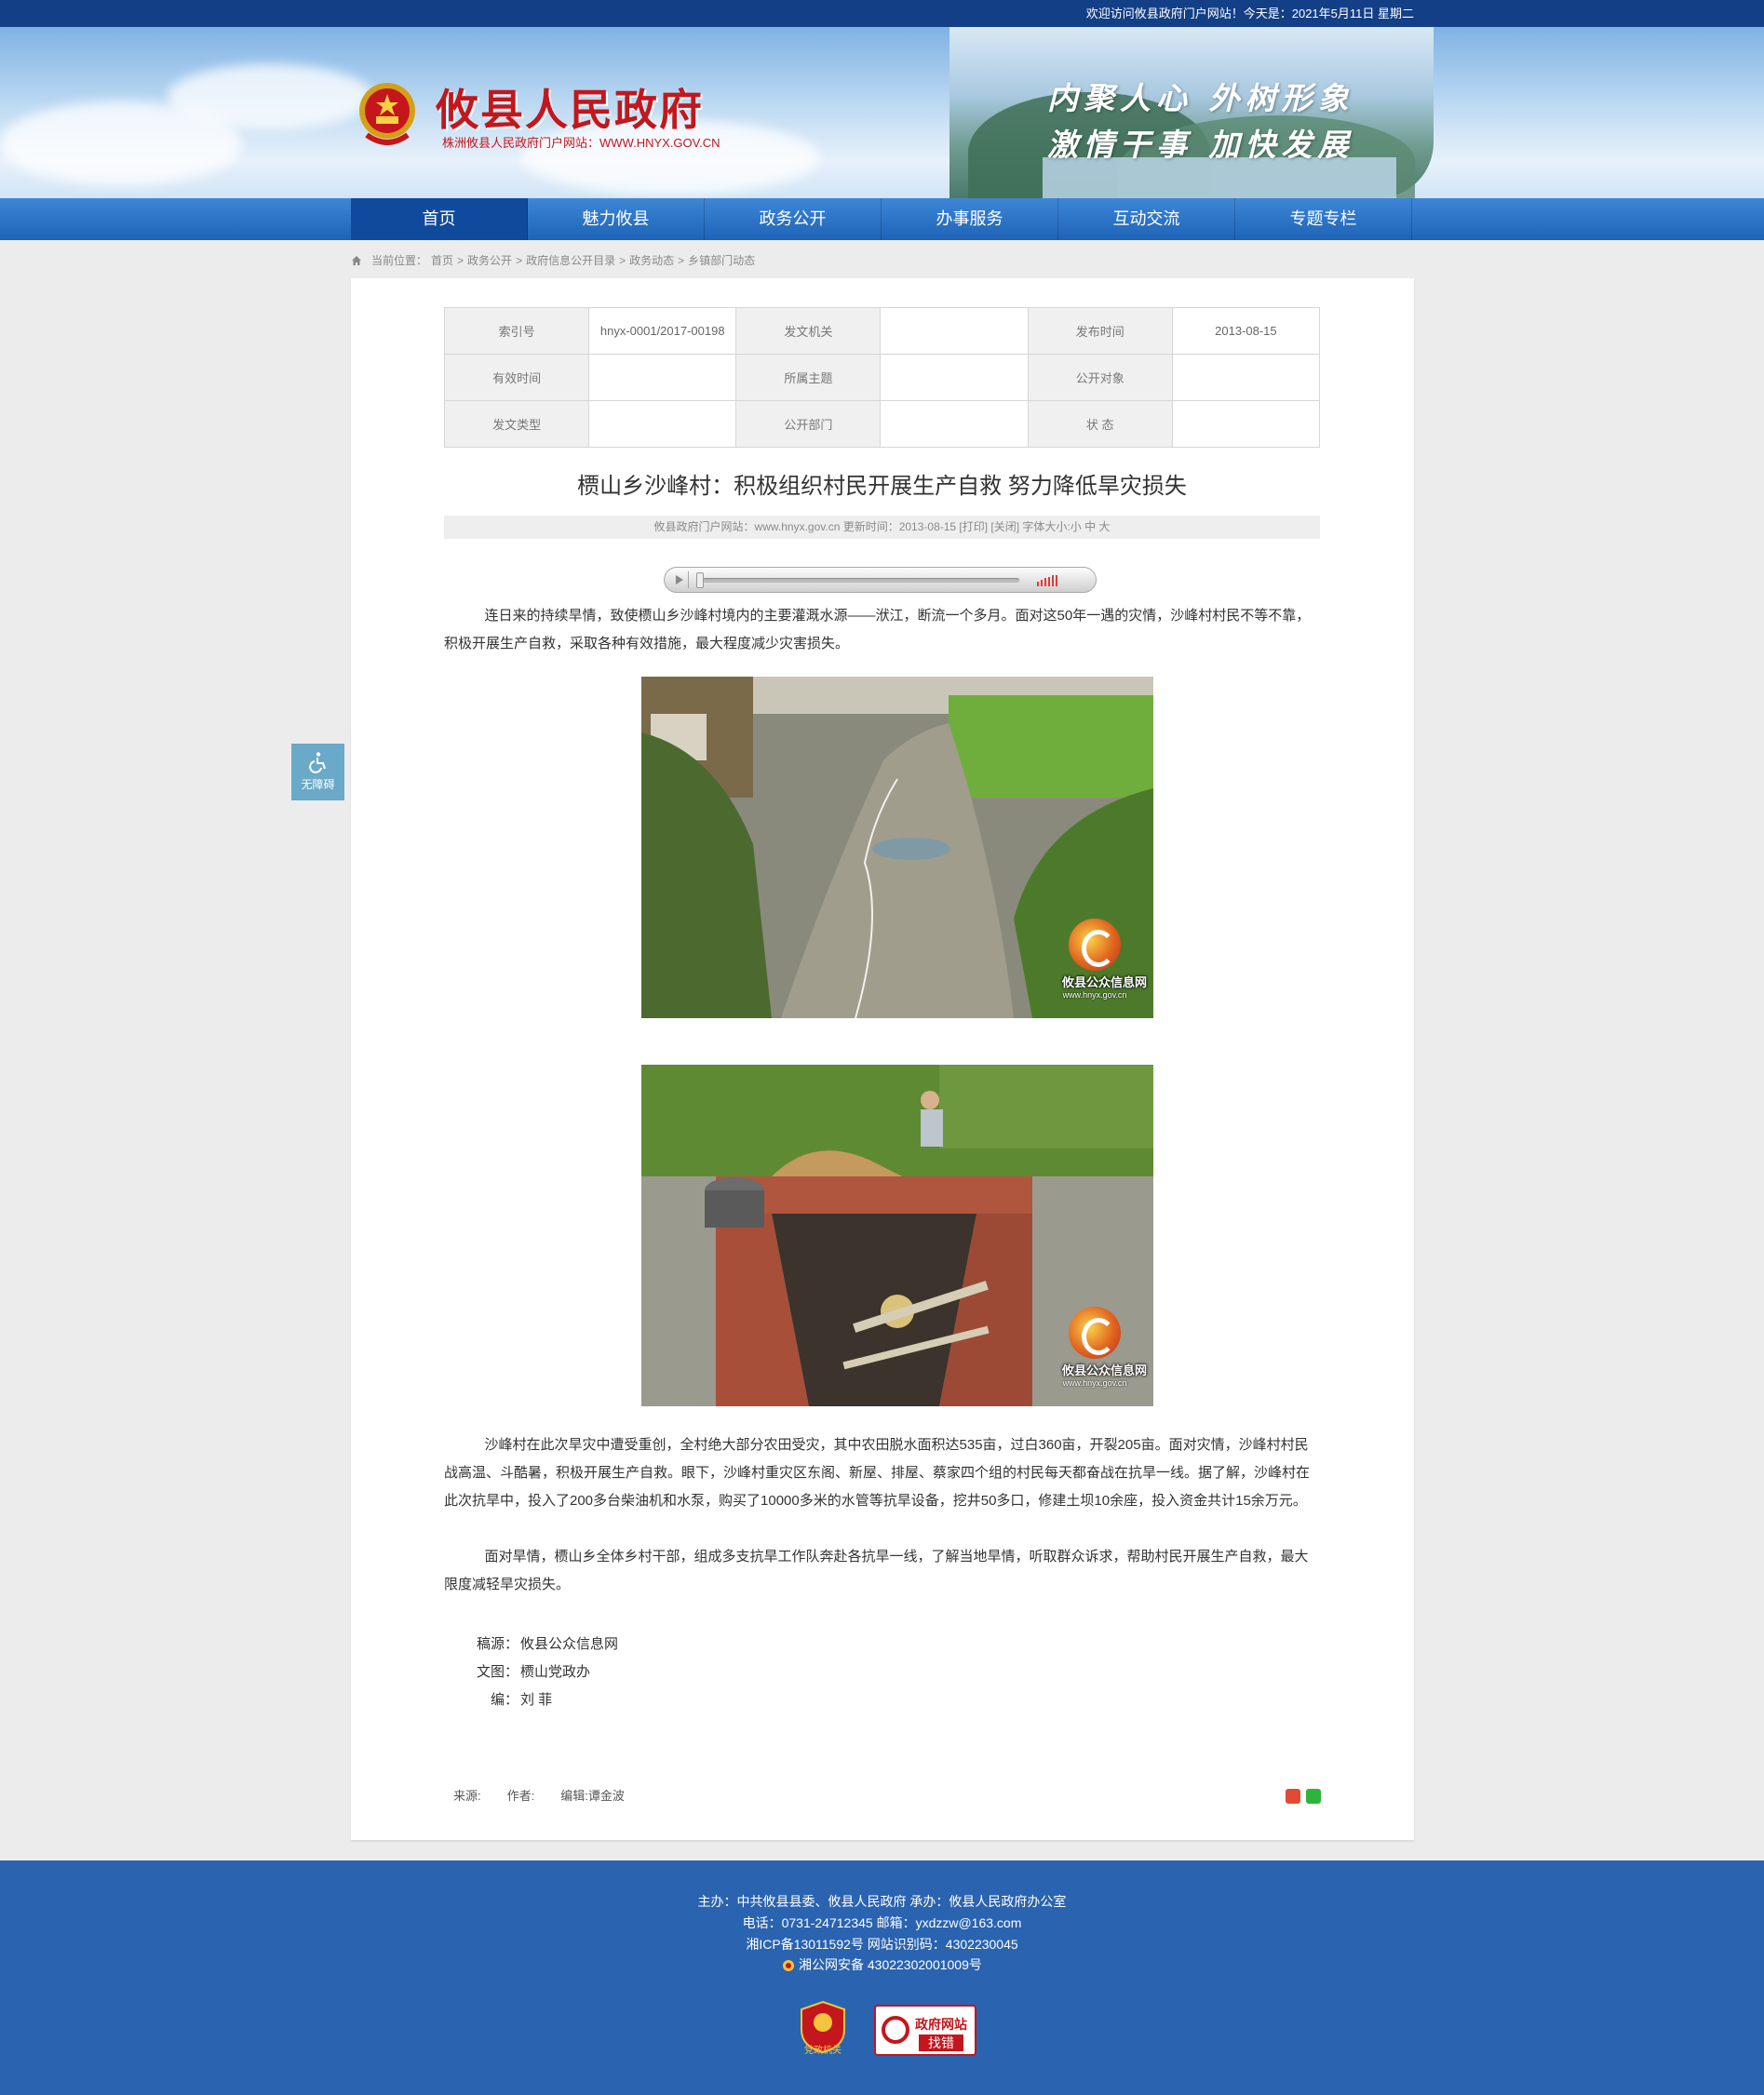 The width and height of the screenshot is (1764, 2095). I want to click on credit-value: 刘 菲, so click(536, 1700).